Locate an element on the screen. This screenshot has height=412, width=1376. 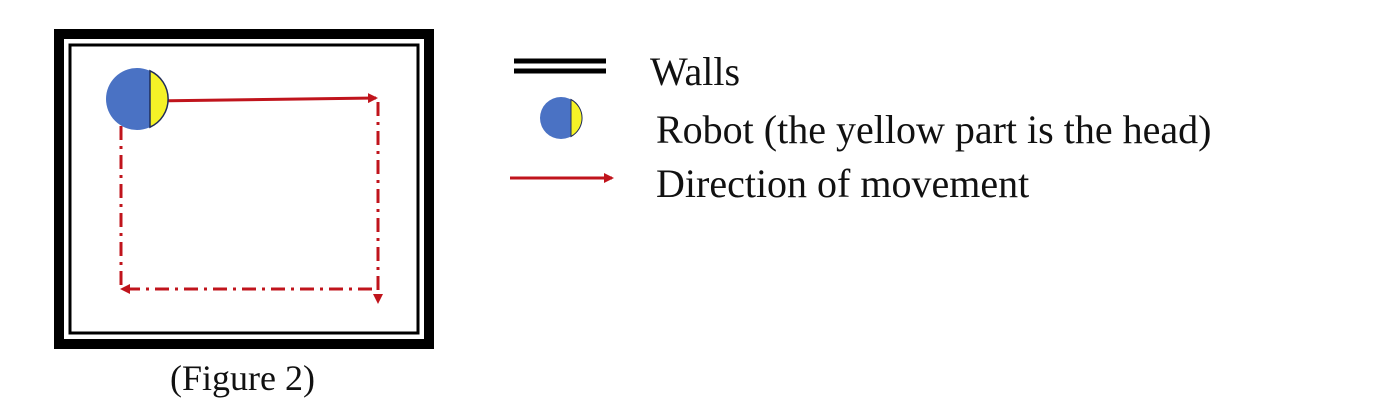
robot-icon is located at coordinates (137, 99).